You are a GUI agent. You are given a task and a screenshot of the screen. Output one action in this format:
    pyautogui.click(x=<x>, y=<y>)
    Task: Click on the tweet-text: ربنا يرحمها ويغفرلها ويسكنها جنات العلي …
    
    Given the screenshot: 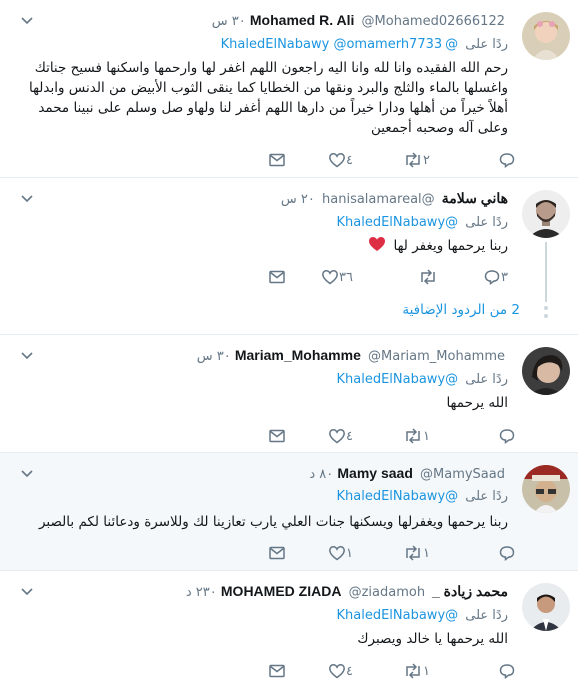 What is the action you would take?
    pyautogui.click(x=255, y=522)
    